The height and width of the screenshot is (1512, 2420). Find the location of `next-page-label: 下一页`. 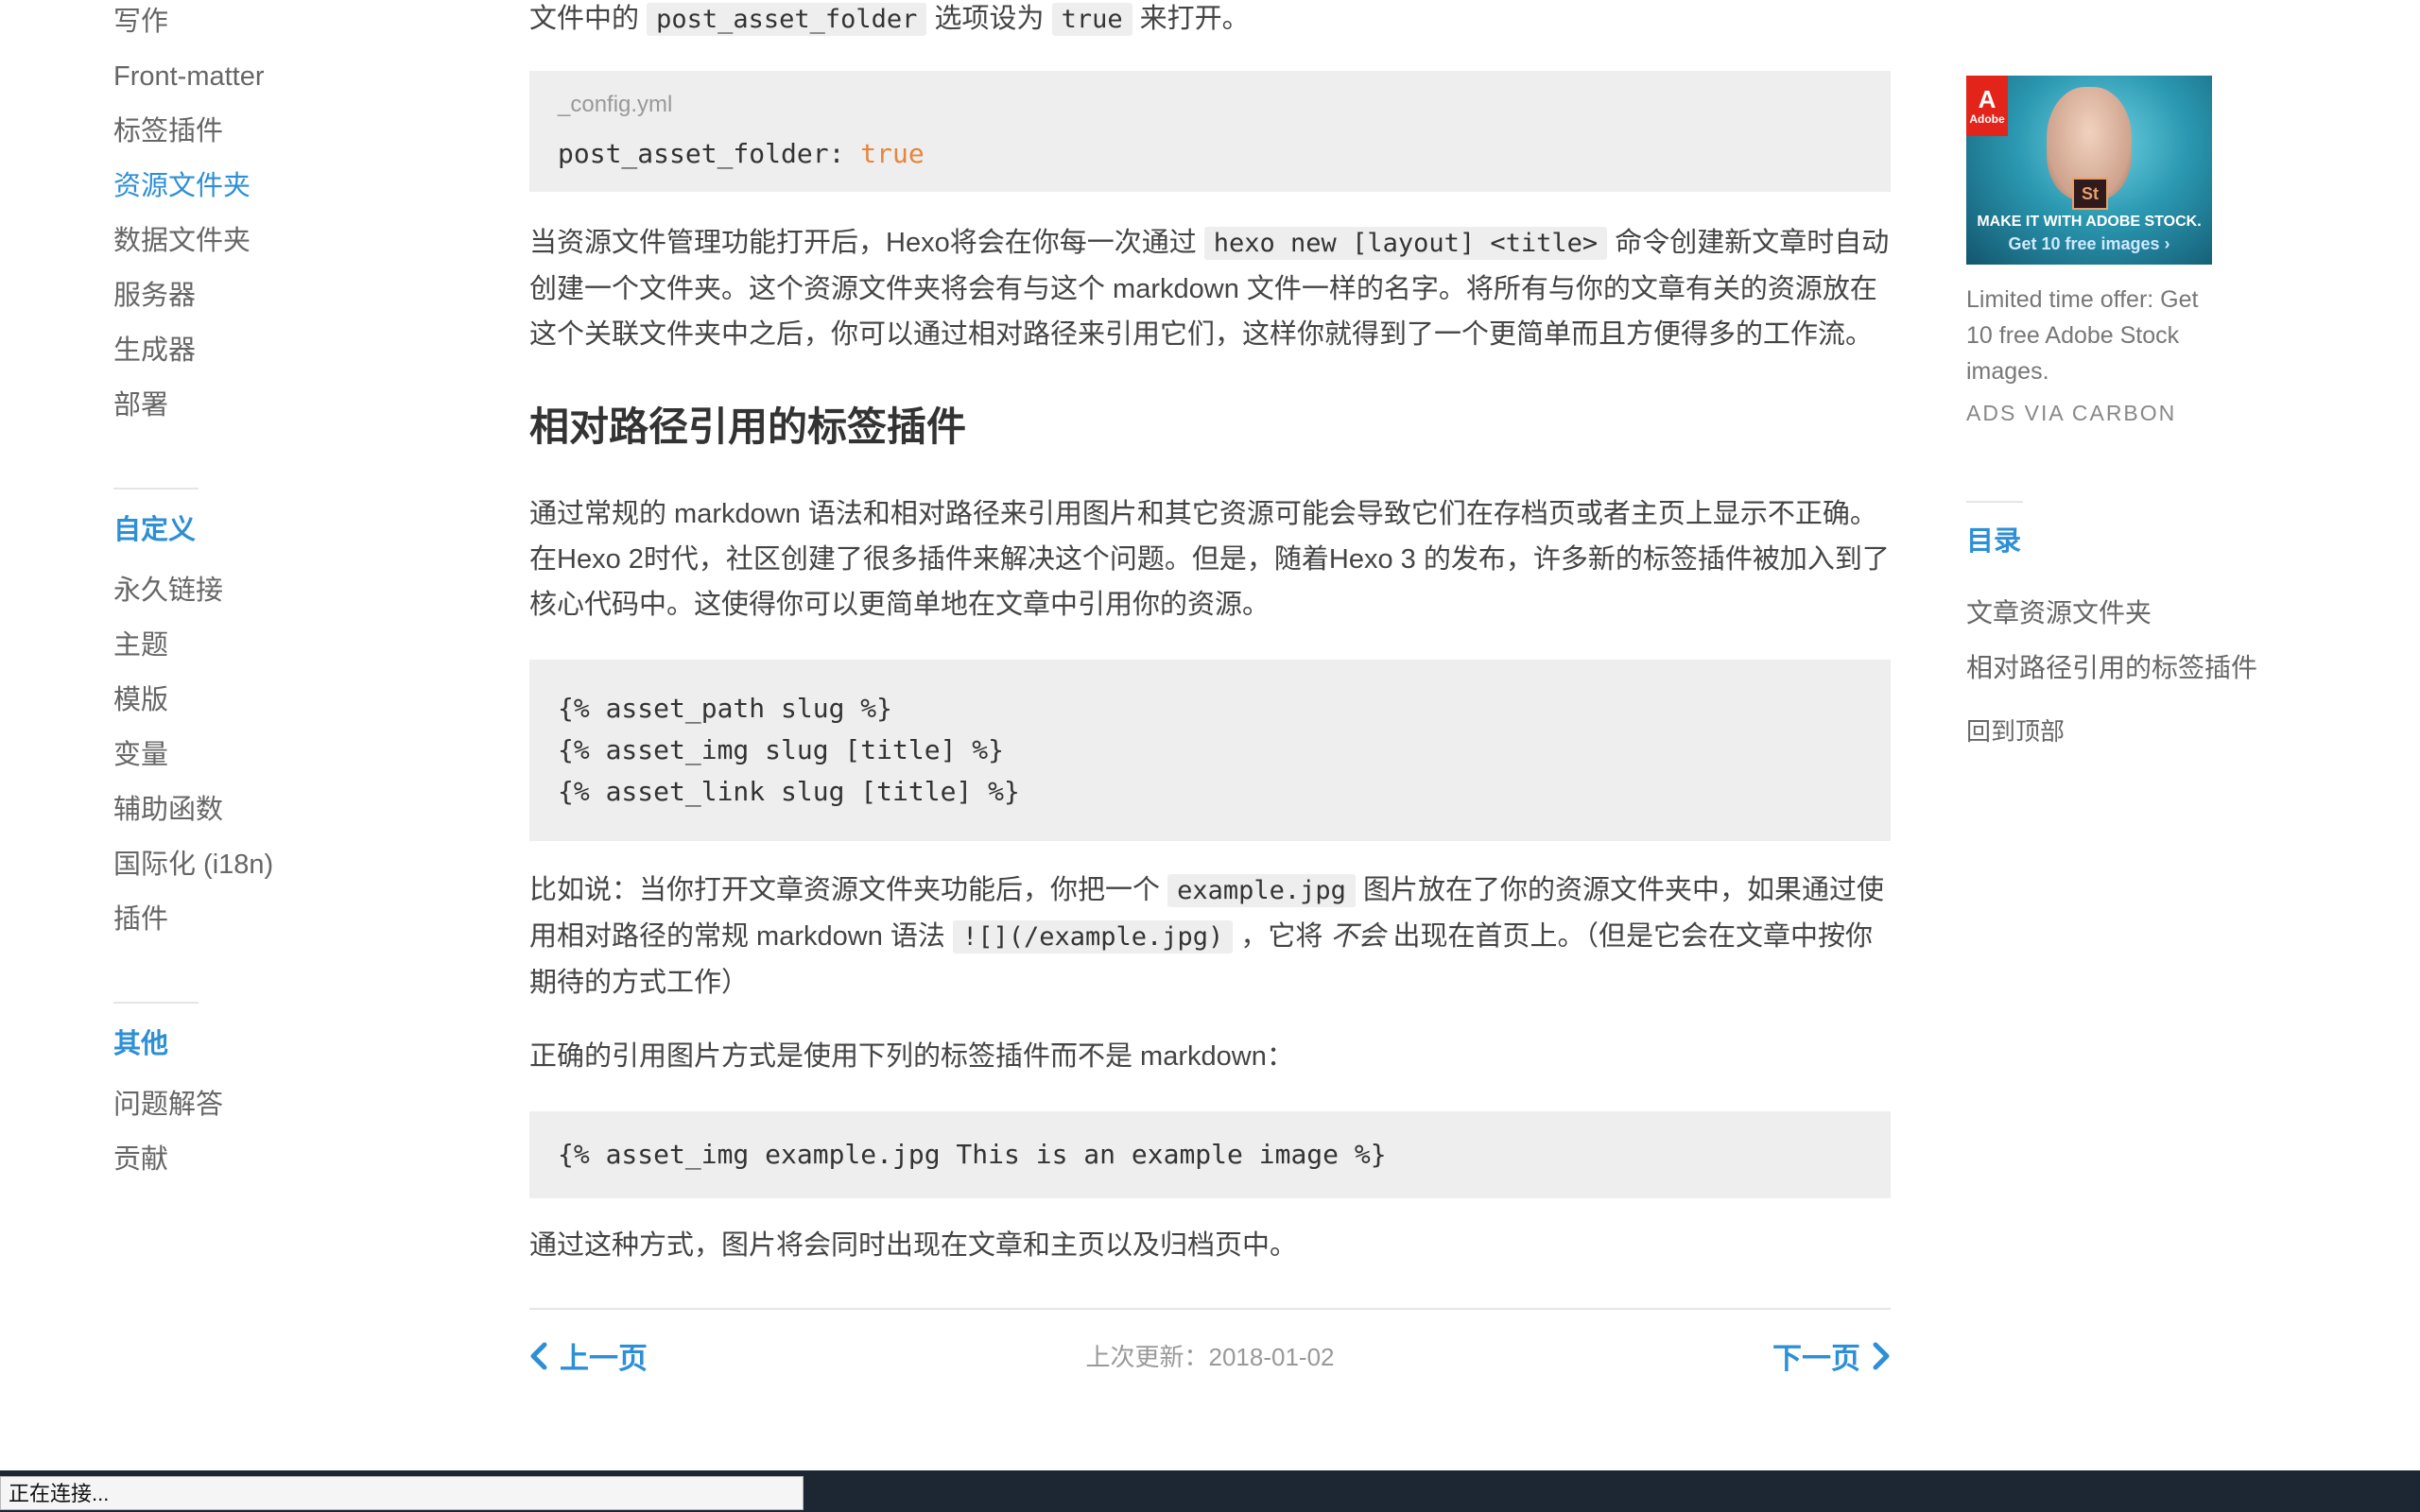

next-page-label: 下一页 is located at coordinates (1816, 1358).